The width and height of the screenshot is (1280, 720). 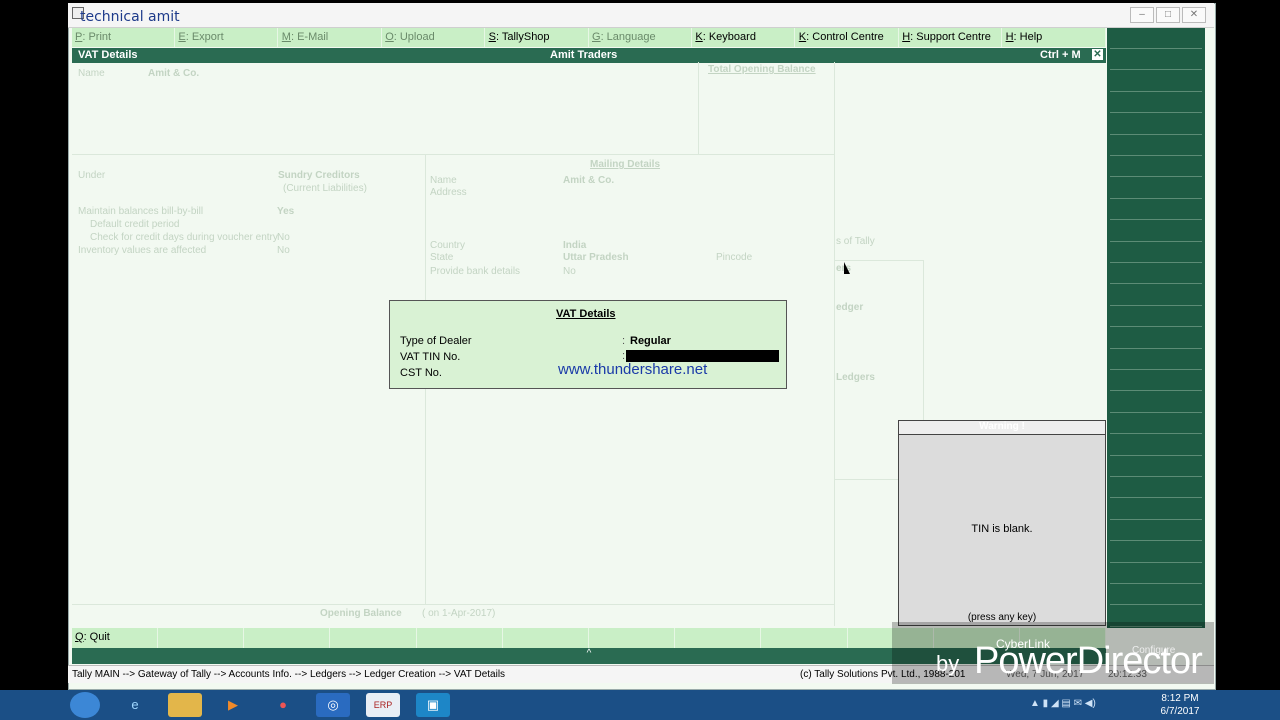 I want to click on internet-explorer-icon: e, so click(x=135, y=705).